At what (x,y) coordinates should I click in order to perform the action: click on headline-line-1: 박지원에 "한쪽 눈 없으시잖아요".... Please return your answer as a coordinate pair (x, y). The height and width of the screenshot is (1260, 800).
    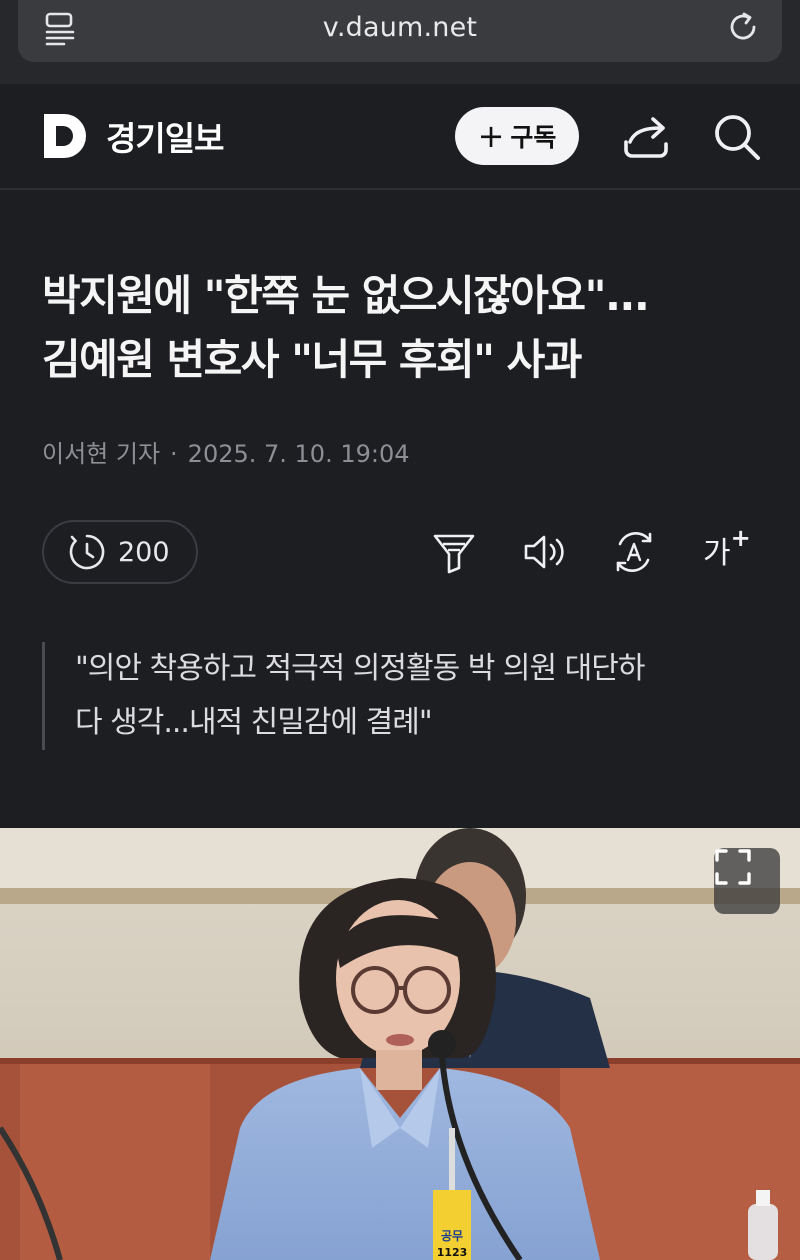
    Looking at the image, I should click on (346, 295).